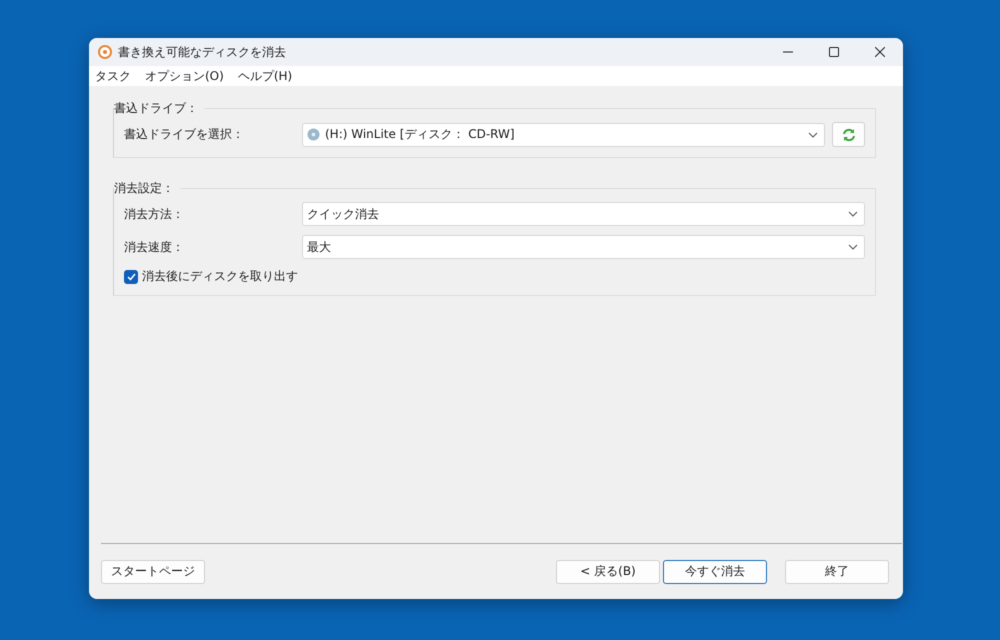  I want to click on dialog-button: 今すぐ消去, so click(715, 572).